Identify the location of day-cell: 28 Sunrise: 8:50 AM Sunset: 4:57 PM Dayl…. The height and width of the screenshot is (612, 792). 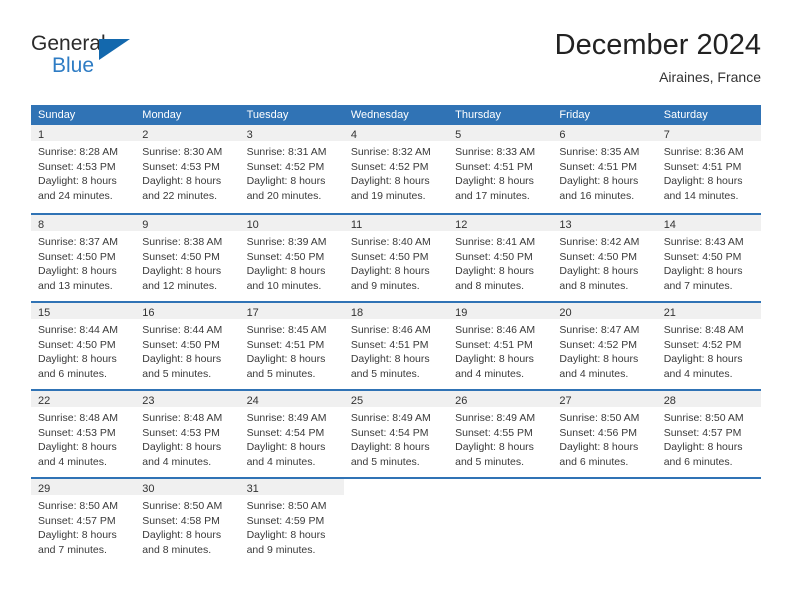
(708, 434).